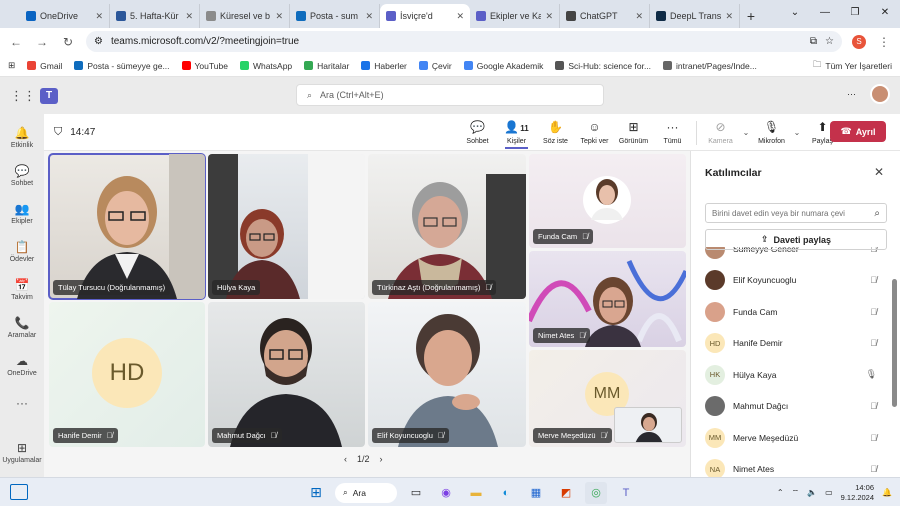 This screenshot has height=506, width=900. I want to click on invite-input: Birini davet edin veya bir numara çevi ⌕, so click(796, 213).